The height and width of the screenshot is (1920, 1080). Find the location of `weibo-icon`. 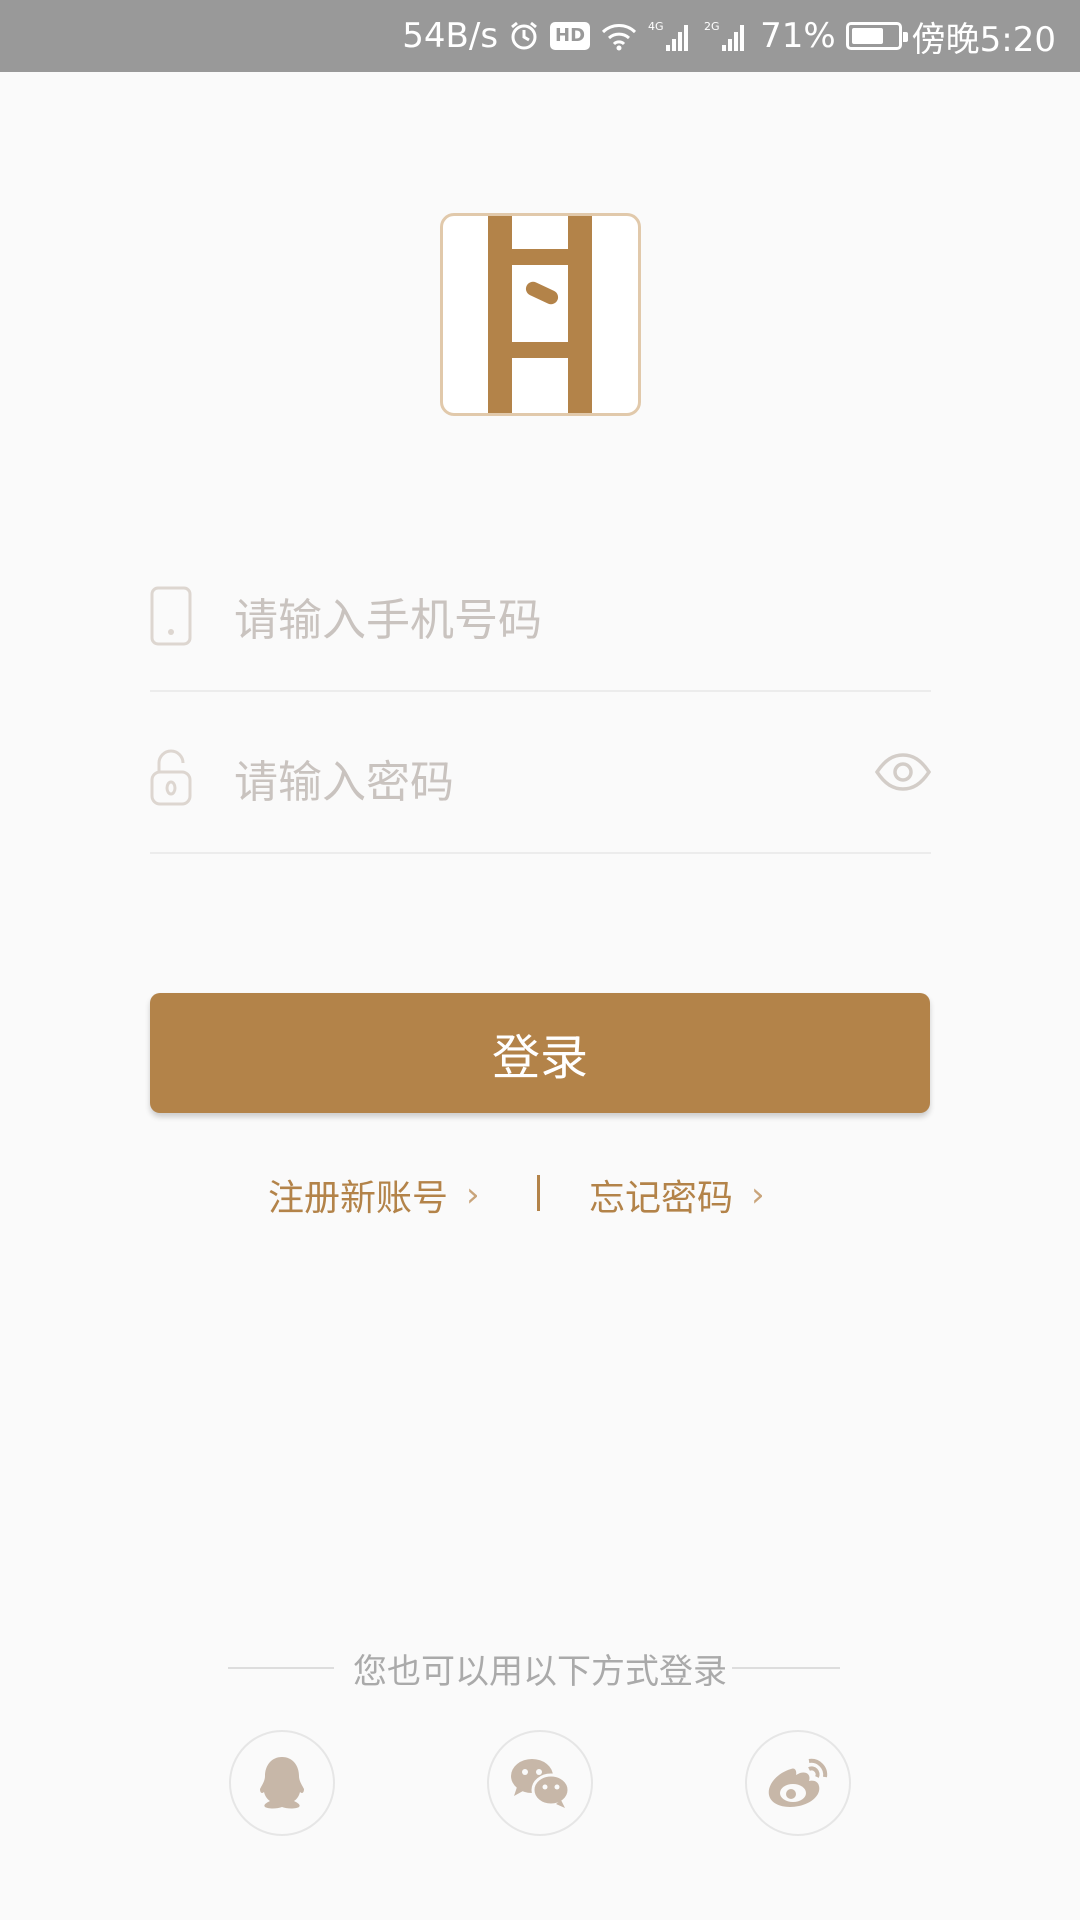

weibo-icon is located at coordinates (798, 1782).